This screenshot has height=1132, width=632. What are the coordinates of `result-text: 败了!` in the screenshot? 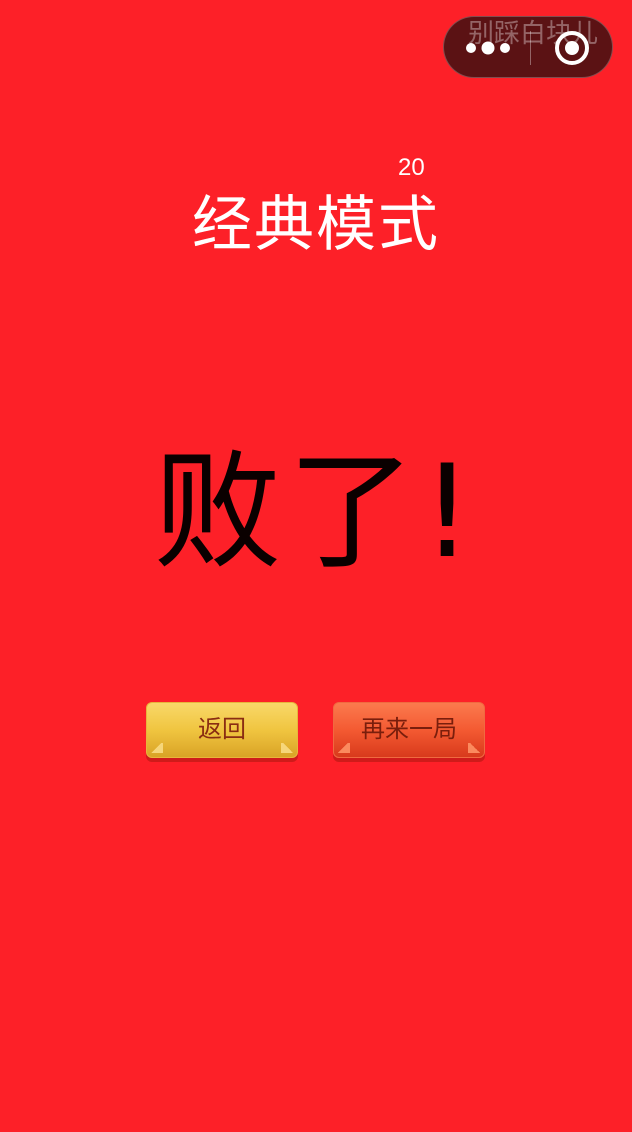 It's located at (316, 512).